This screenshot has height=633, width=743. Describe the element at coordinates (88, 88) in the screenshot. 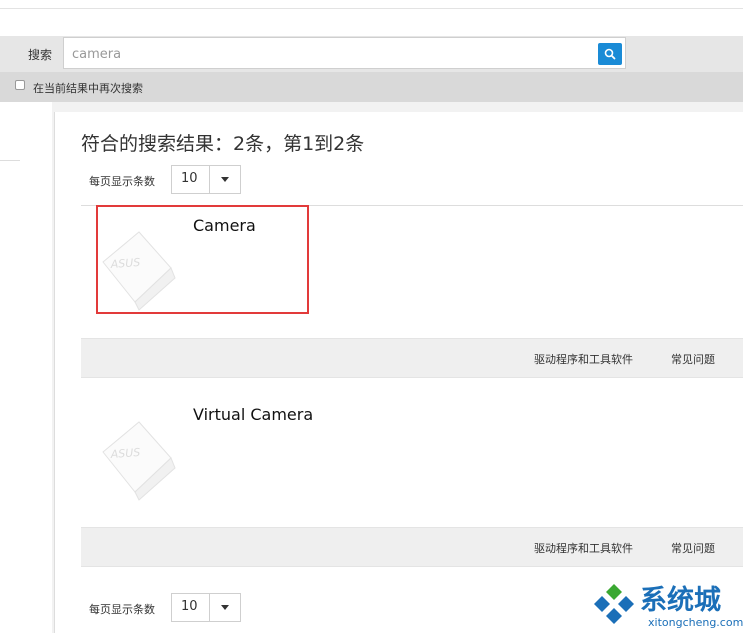

I see `research-label: 在当前结果中再次搜索` at that location.